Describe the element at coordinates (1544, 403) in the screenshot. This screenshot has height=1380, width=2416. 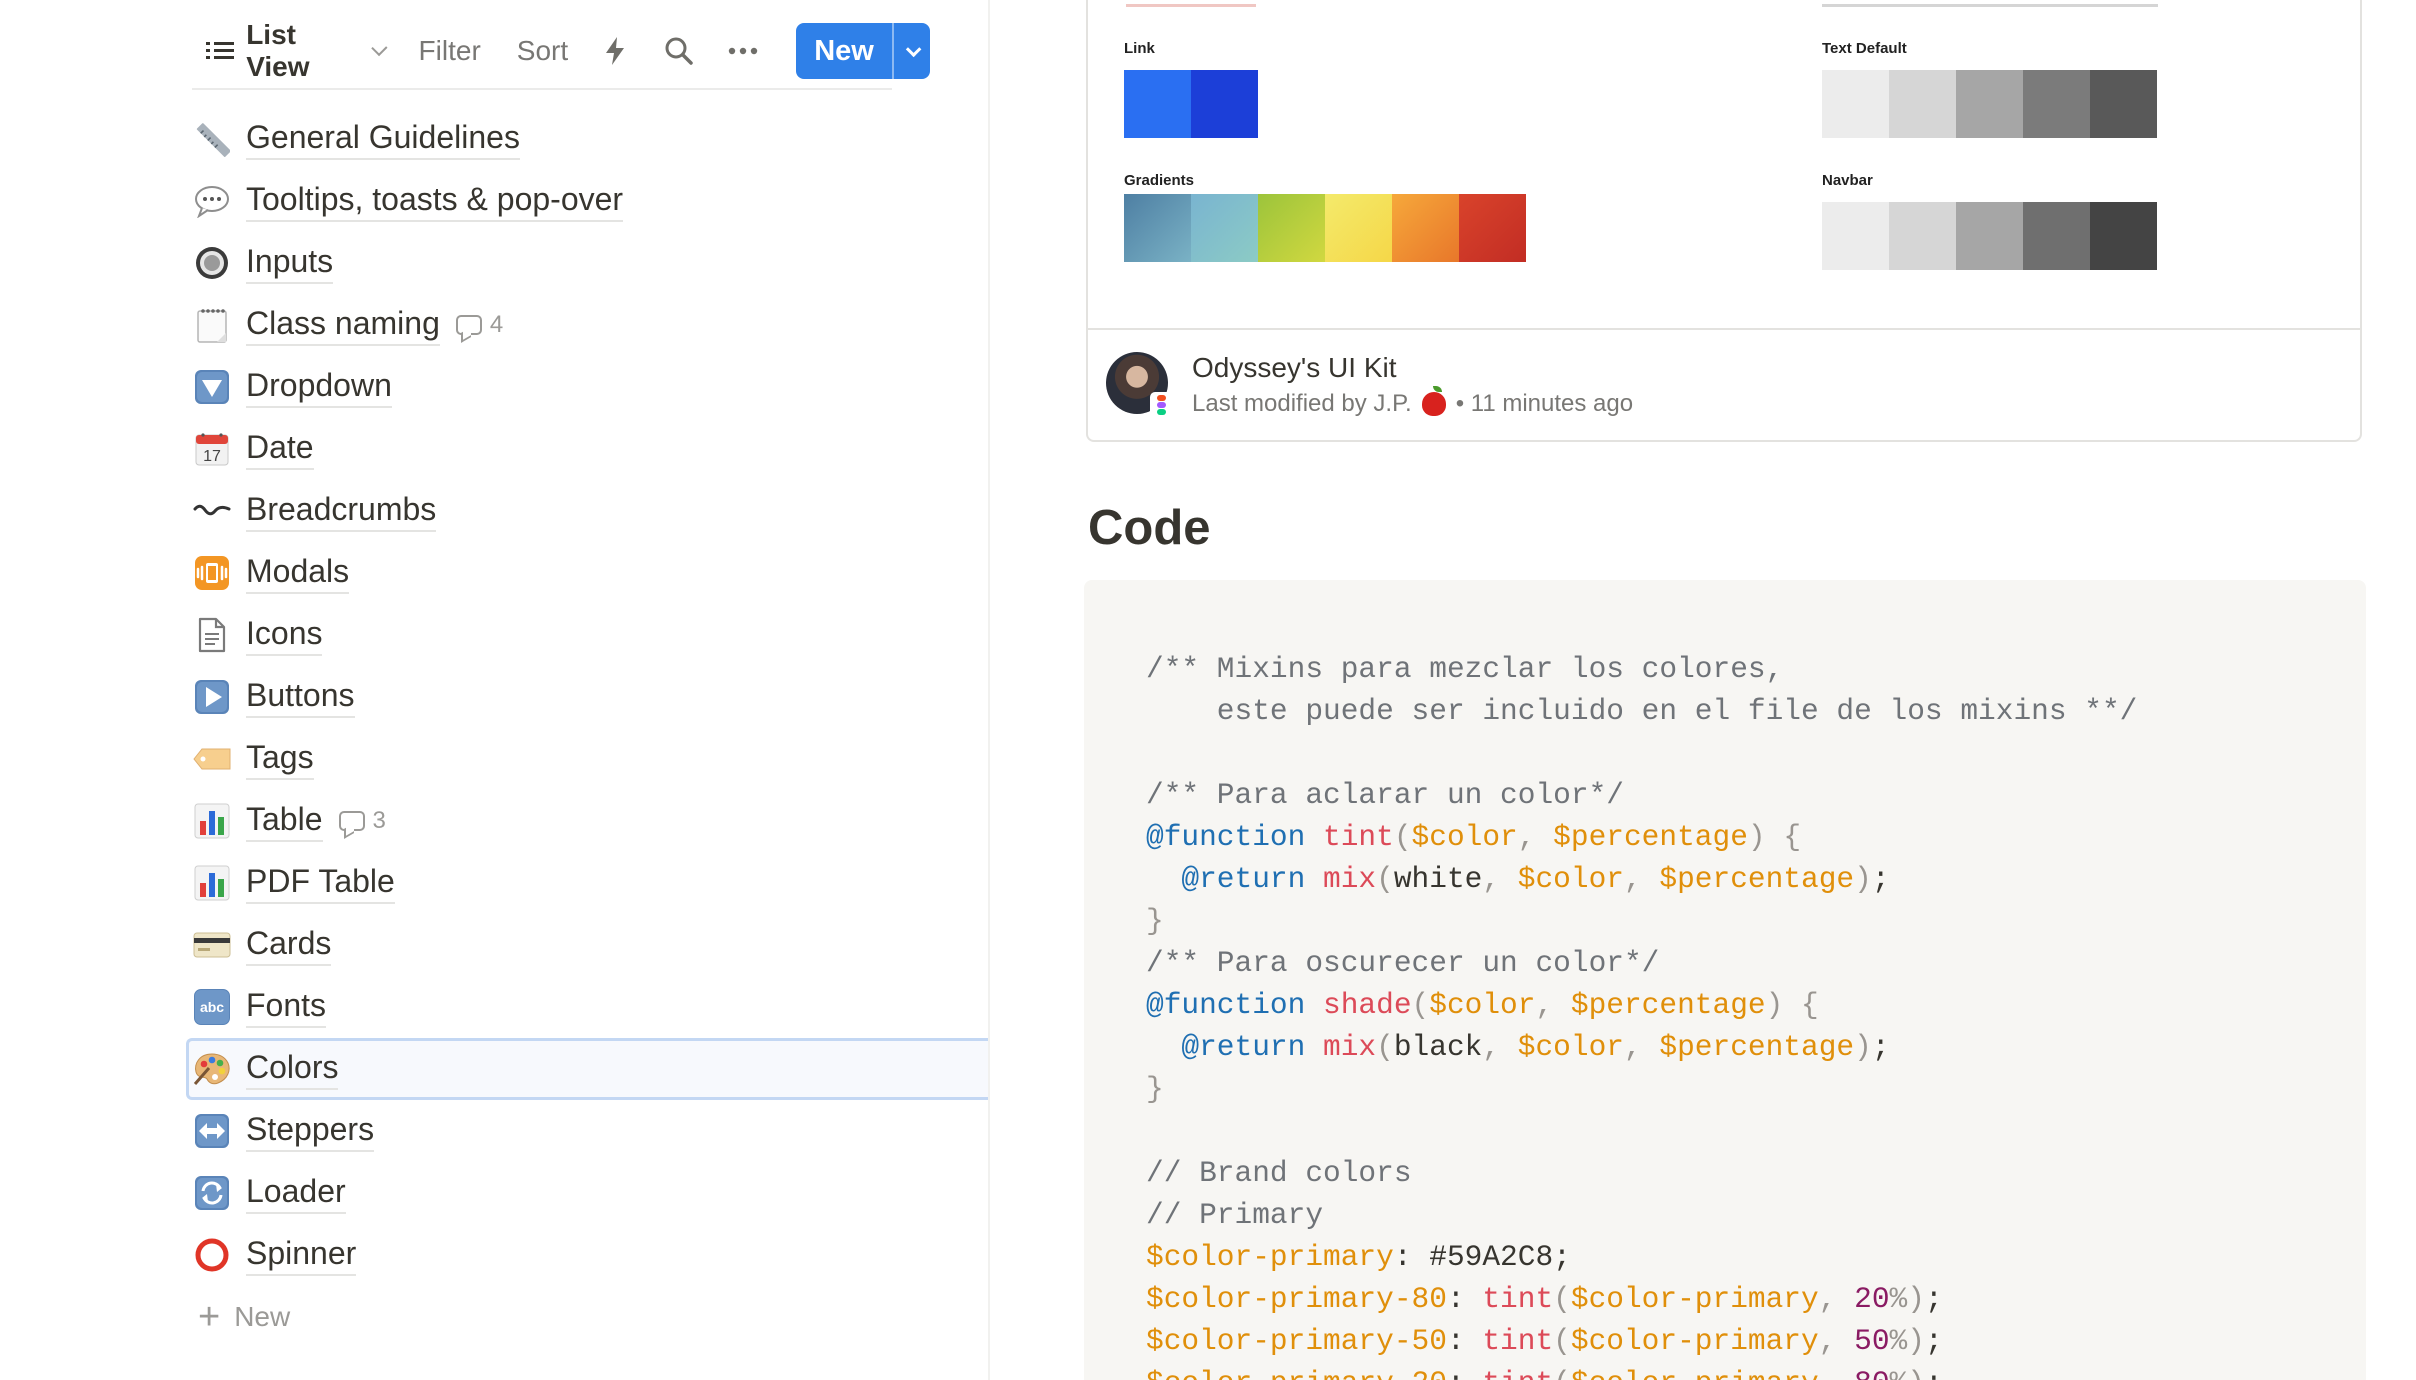
I see `modified-time: • 11 minutes ago` at that location.